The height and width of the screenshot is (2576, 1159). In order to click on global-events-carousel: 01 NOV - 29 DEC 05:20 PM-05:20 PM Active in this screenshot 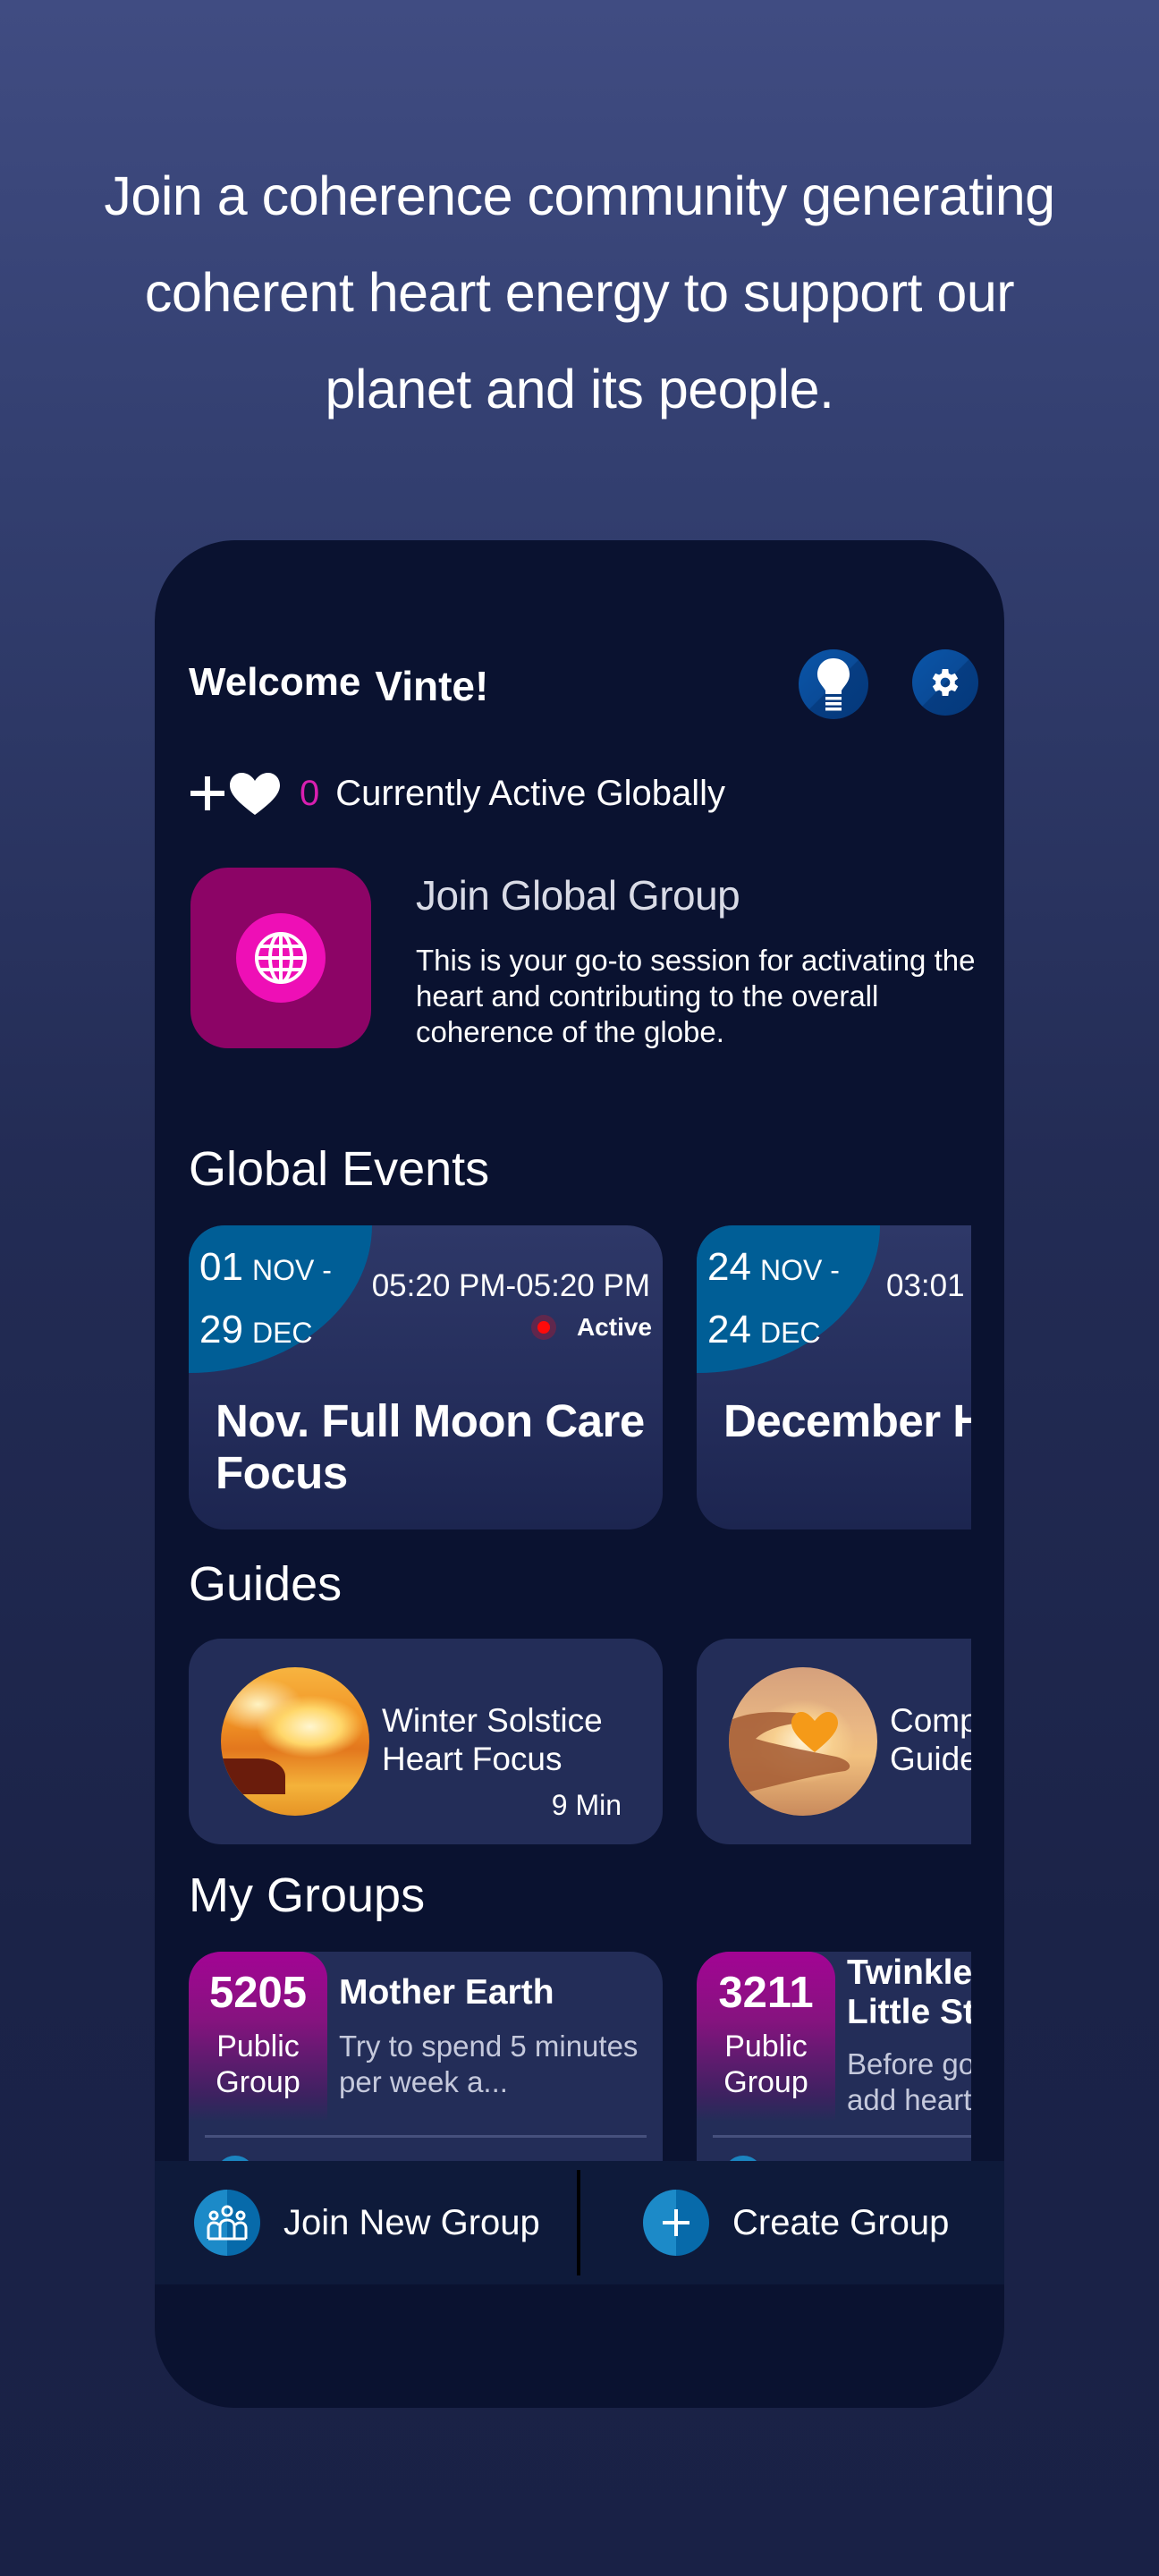, I will do `click(580, 1377)`.